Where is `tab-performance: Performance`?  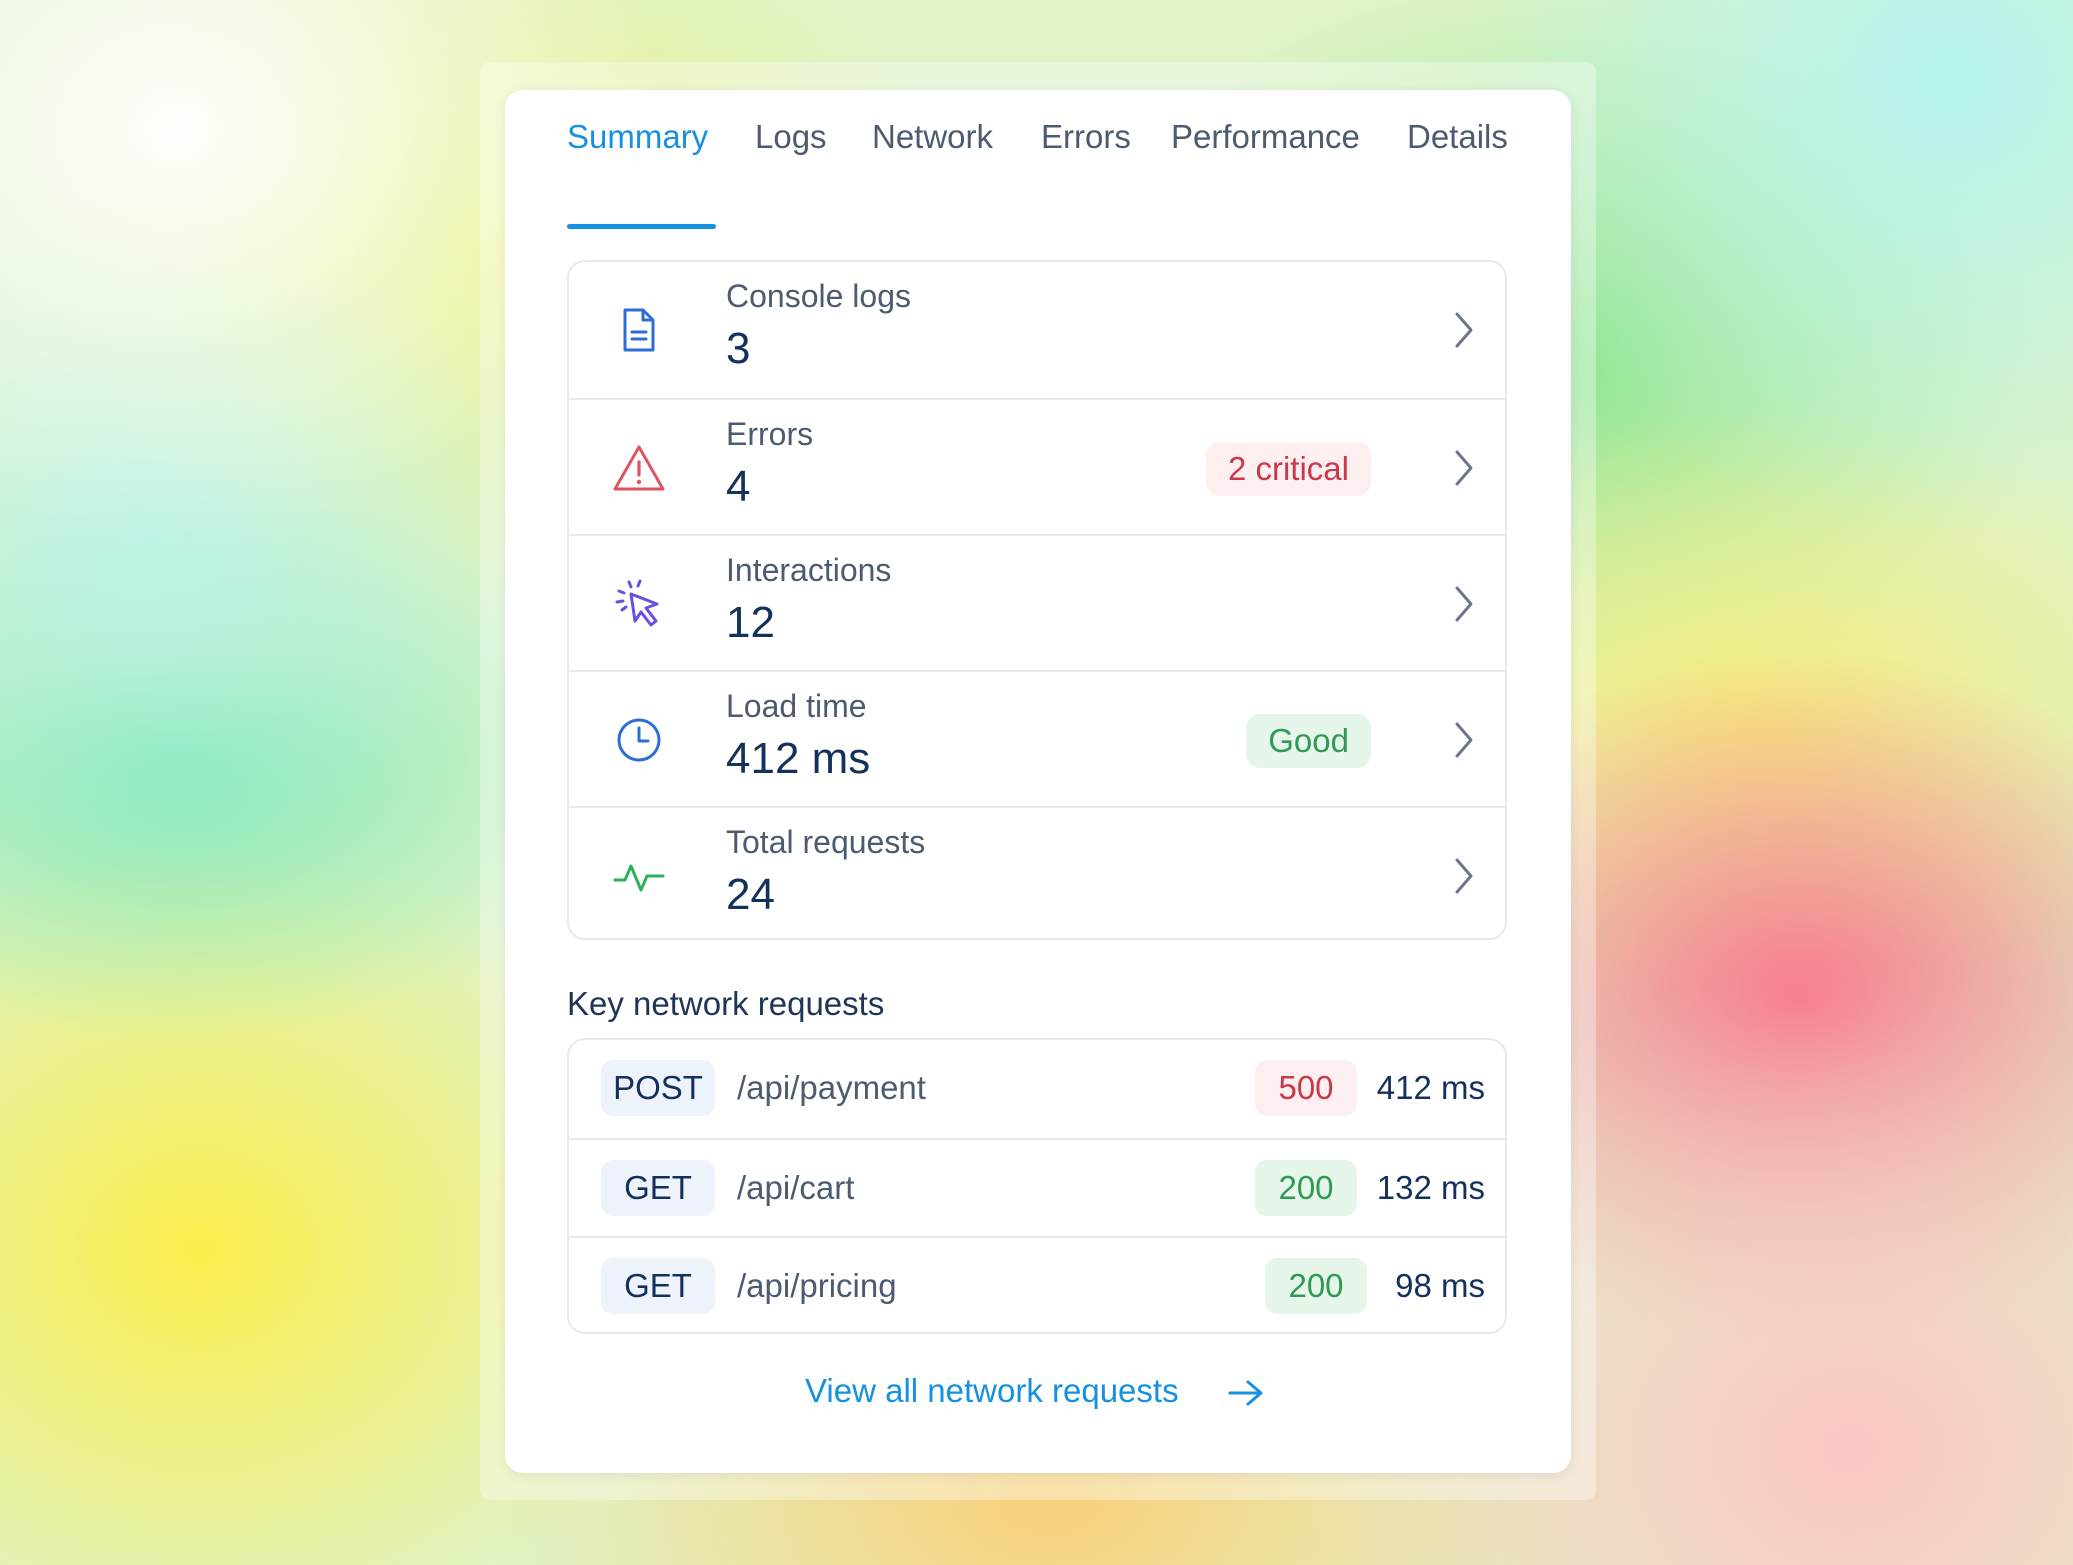
tab-performance: Performance is located at coordinates (1265, 137).